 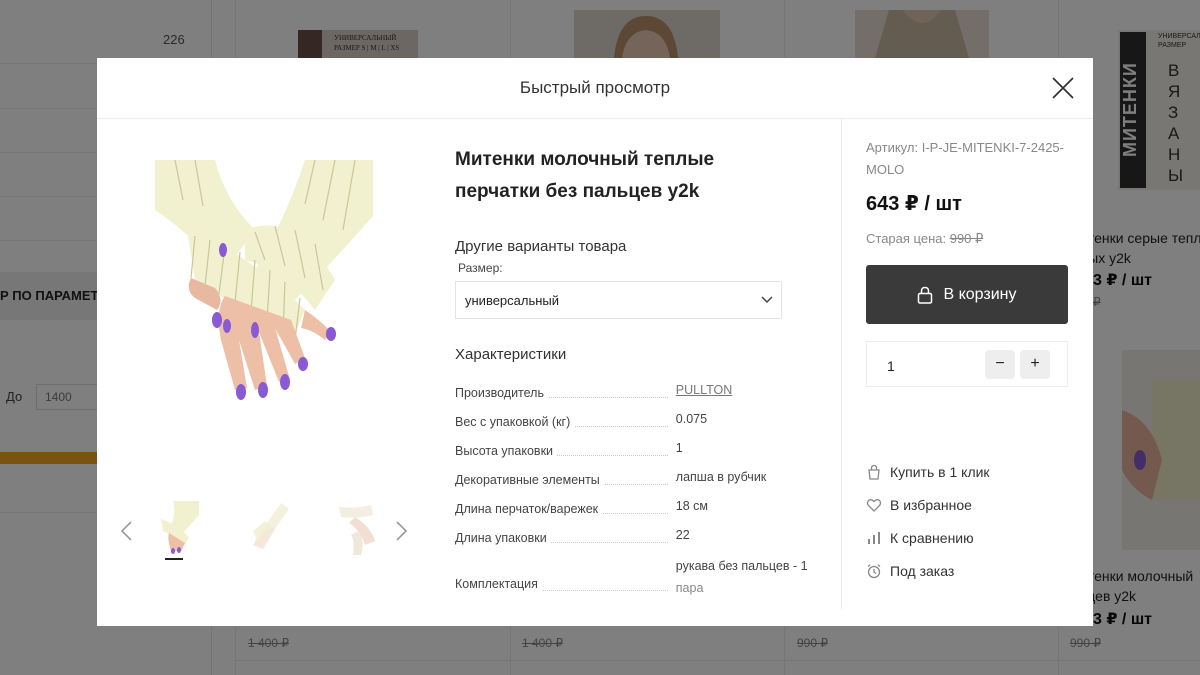 What do you see at coordinates (691, 419) in the screenshot?
I see `characteristic-value: 0.075` at bounding box center [691, 419].